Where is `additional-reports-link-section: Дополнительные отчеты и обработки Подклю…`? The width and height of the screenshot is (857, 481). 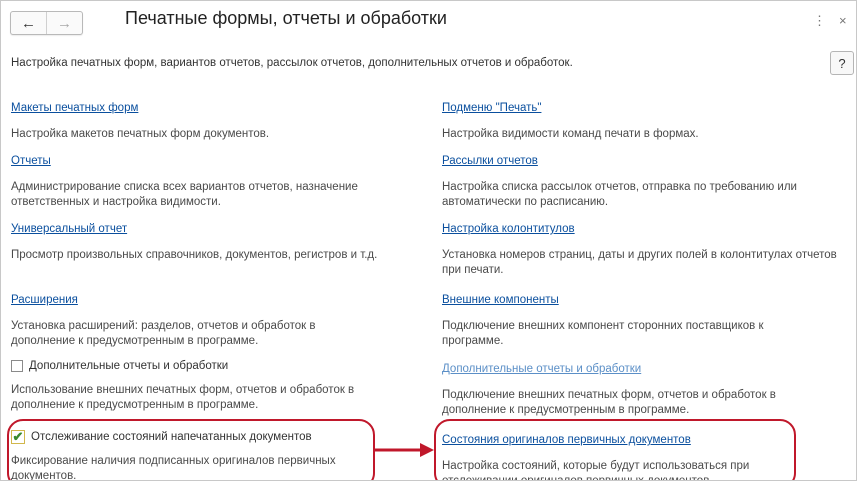
additional-reports-link-section: Дополнительные отчеты и обработки Подклю… is located at coordinates (649, 388).